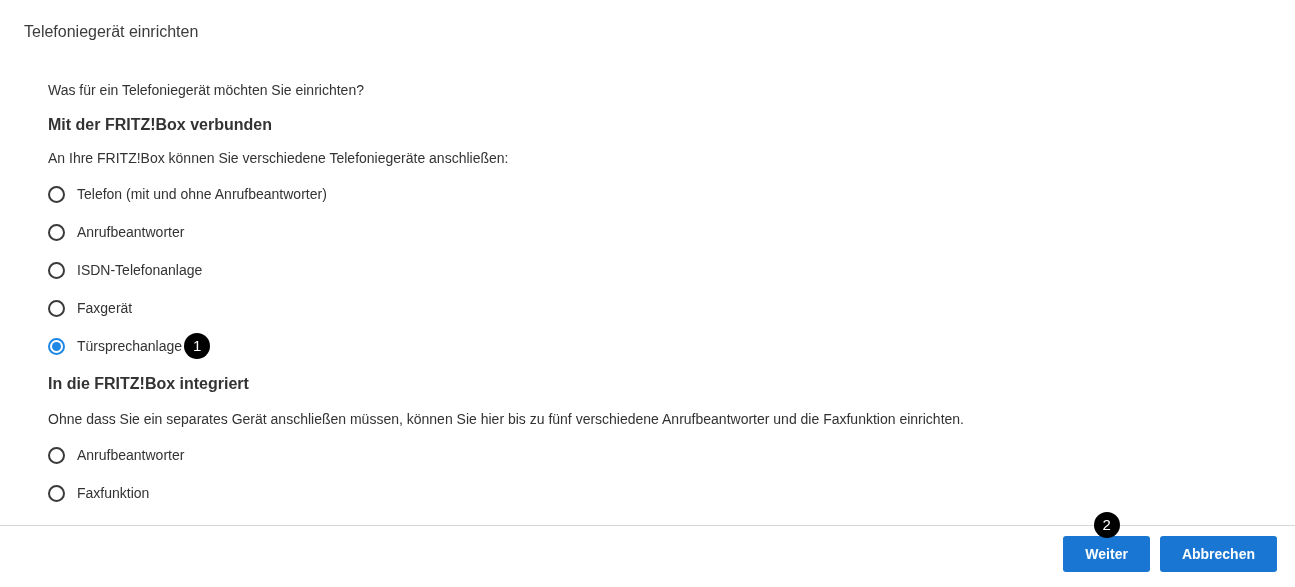 The width and height of the screenshot is (1295, 587). I want to click on radio-option: ISDN-Telefonanlage, so click(125, 270).